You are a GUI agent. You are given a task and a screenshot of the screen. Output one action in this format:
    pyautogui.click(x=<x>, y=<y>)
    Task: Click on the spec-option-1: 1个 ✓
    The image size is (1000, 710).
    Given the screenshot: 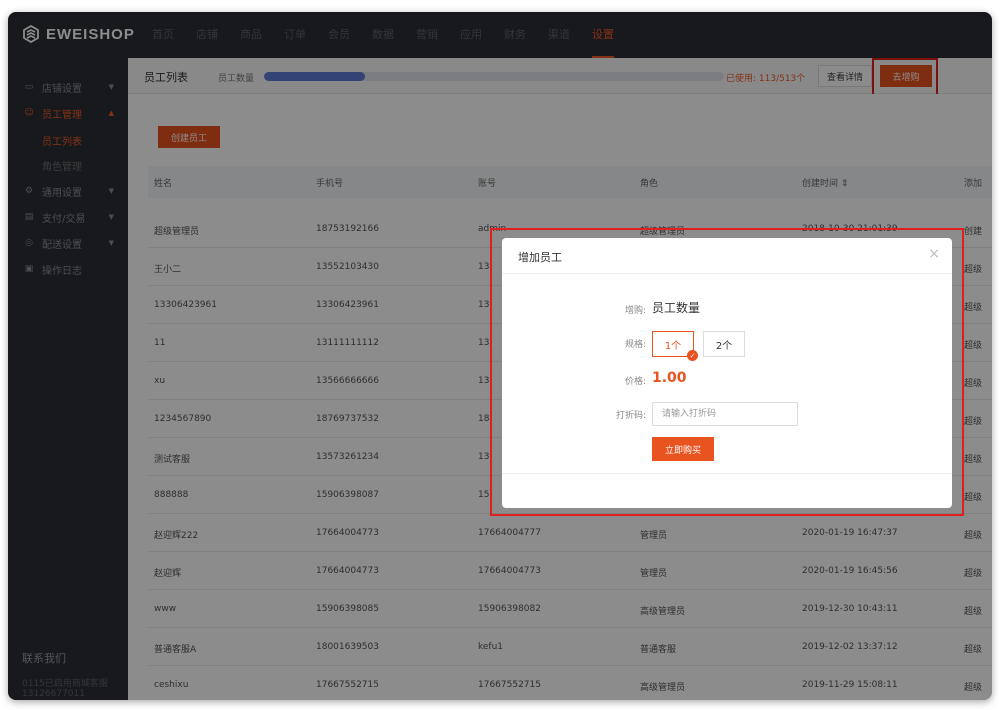 What is the action you would take?
    pyautogui.click(x=675, y=346)
    